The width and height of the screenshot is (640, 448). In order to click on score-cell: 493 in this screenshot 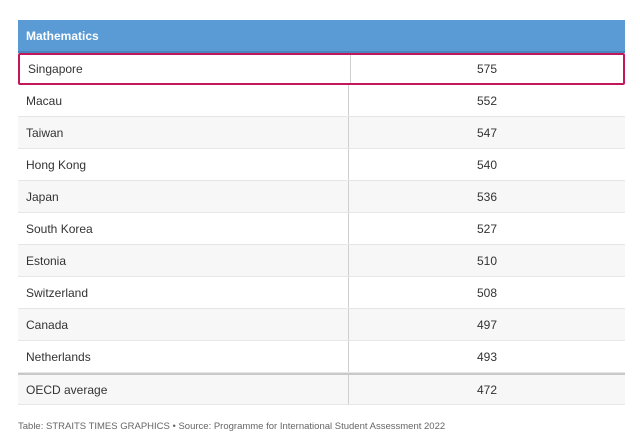, I will do `click(487, 356)`.